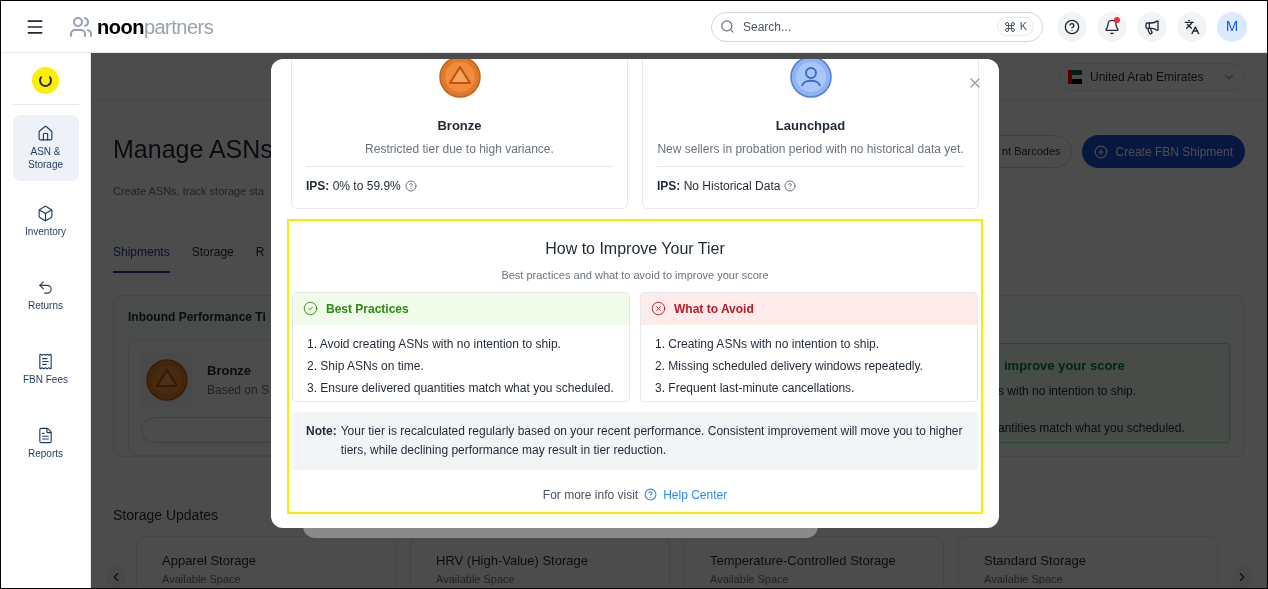  I want to click on notifications-button, so click(1112, 26).